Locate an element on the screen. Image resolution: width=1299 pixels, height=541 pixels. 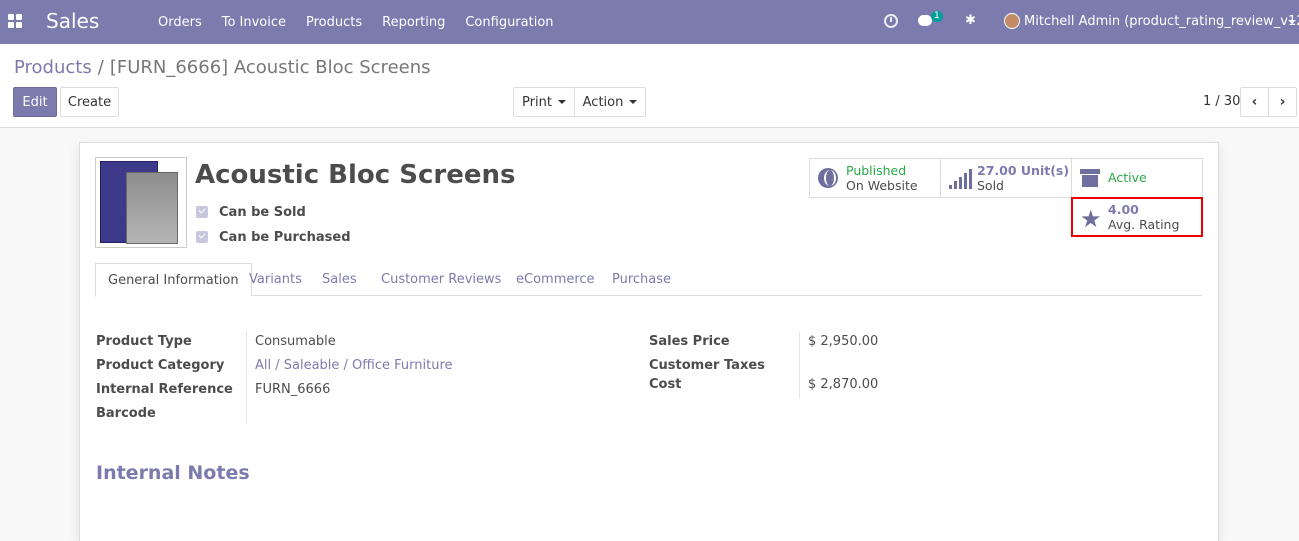
avg-rating-smart-button: ★ 4.00 Avg. Rating is located at coordinates (1137, 217).